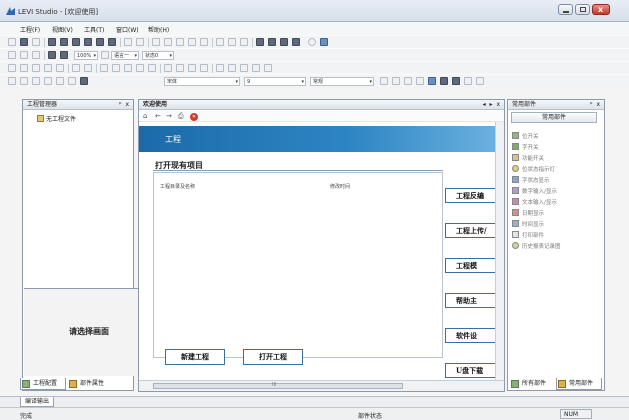  I want to click on page-next-icon, so click(36, 55).